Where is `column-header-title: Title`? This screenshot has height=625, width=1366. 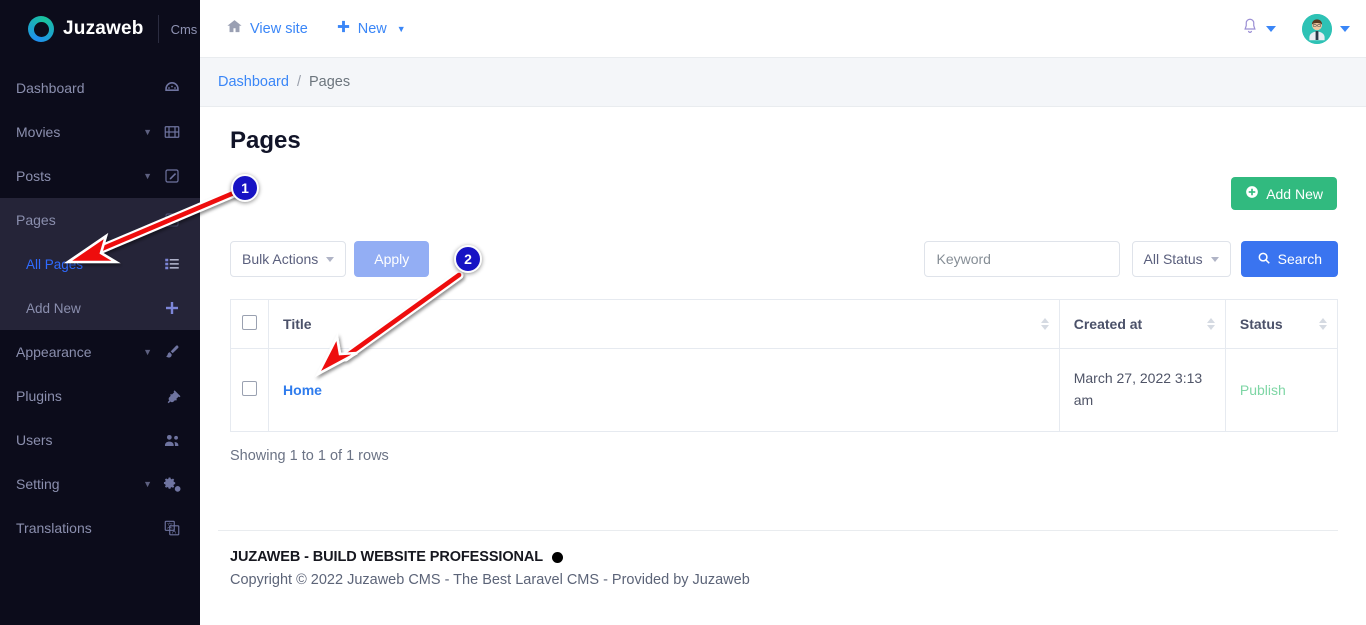
column-header-title: Title is located at coordinates (664, 324).